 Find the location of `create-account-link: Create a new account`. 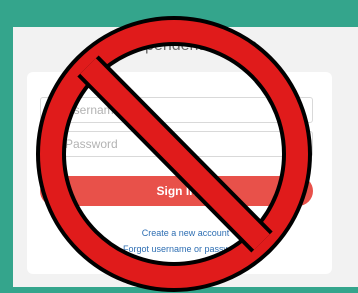

create-account-link: Create a new account is located at coordinates (185, 233).